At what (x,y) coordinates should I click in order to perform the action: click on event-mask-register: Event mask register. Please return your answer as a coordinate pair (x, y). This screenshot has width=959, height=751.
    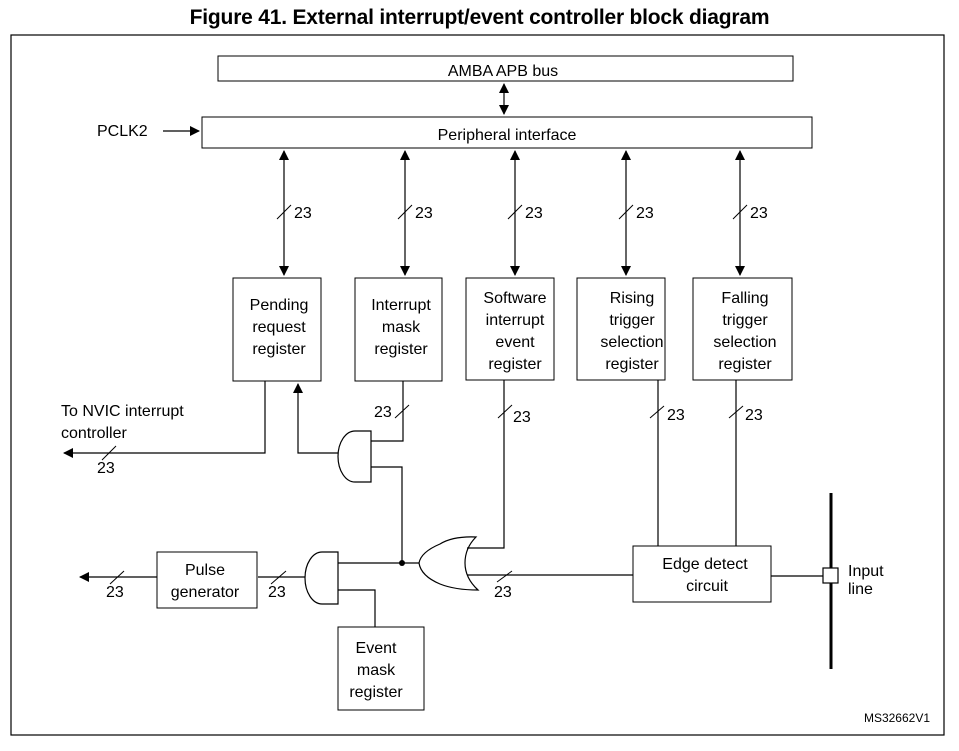
    Looking at the image, I should click on (381, 668).